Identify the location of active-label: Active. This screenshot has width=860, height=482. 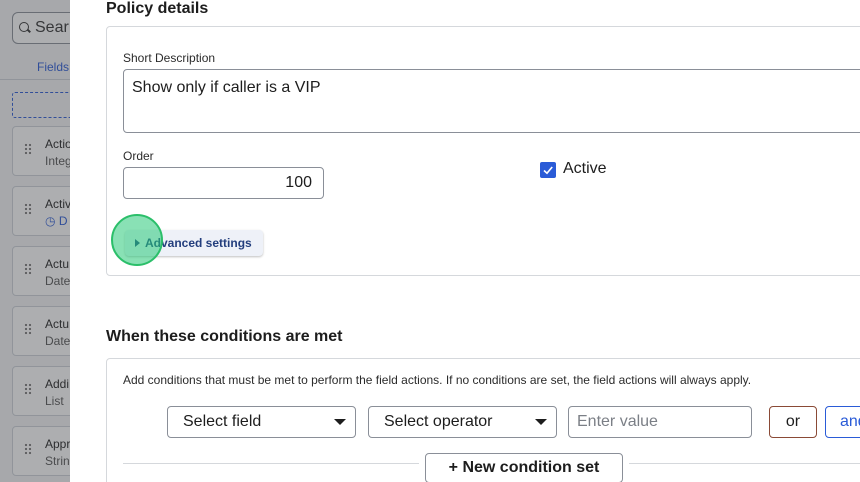
(585, 168).